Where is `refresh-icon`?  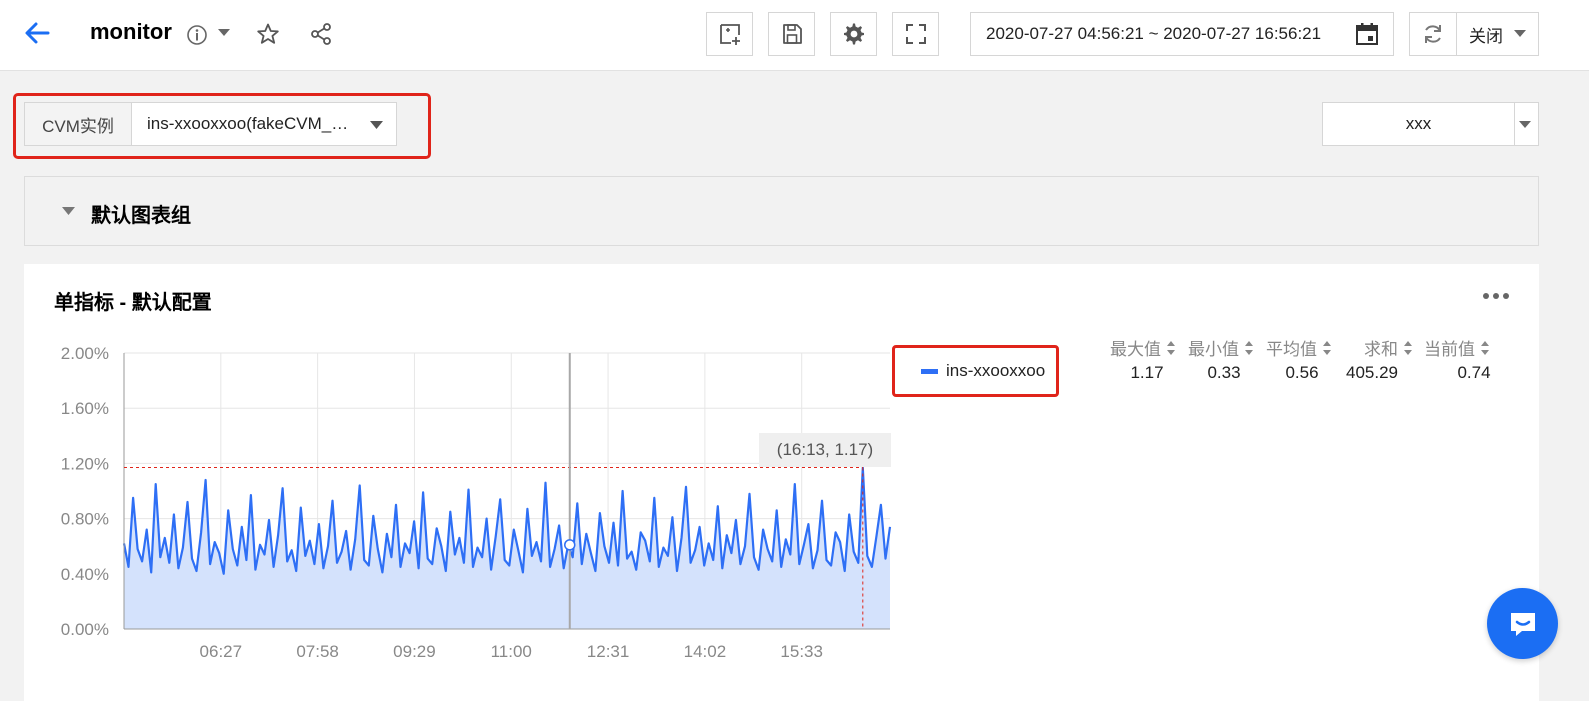
refresh-icon is located at coordinates (1433, 34).